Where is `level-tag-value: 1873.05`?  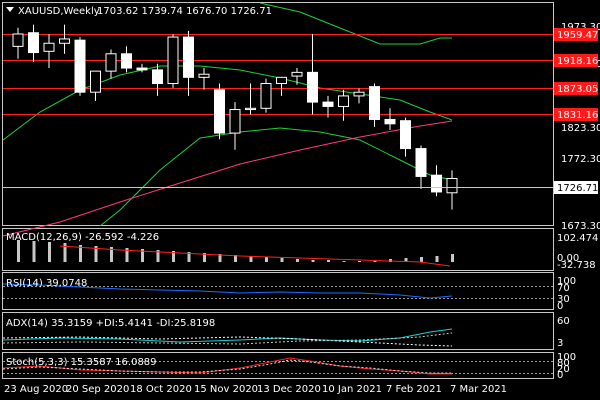 level-tag-value: 1873.05 is located at coordinates (577, 89).